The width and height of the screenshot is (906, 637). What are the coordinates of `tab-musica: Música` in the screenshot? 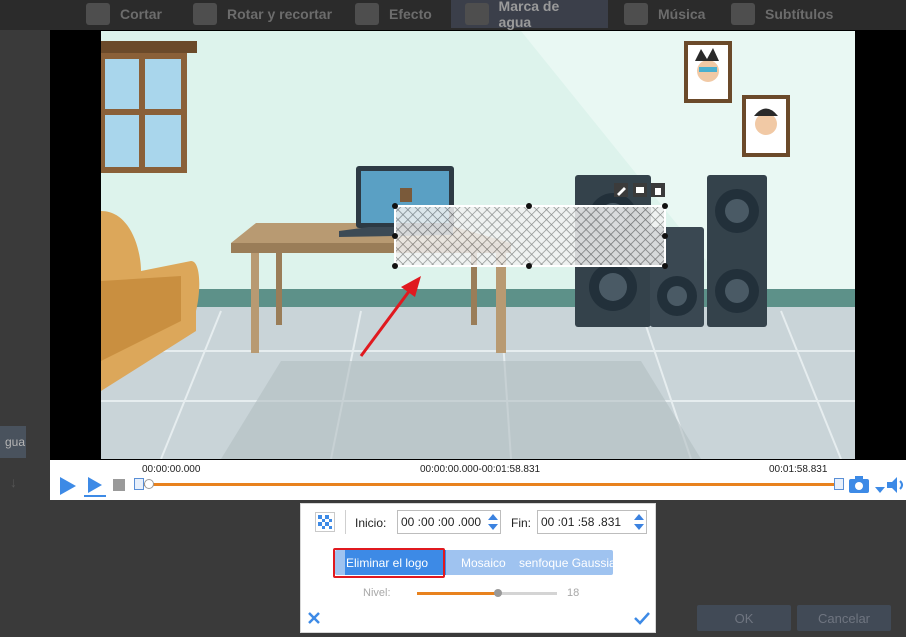 It's located at (664, 14).